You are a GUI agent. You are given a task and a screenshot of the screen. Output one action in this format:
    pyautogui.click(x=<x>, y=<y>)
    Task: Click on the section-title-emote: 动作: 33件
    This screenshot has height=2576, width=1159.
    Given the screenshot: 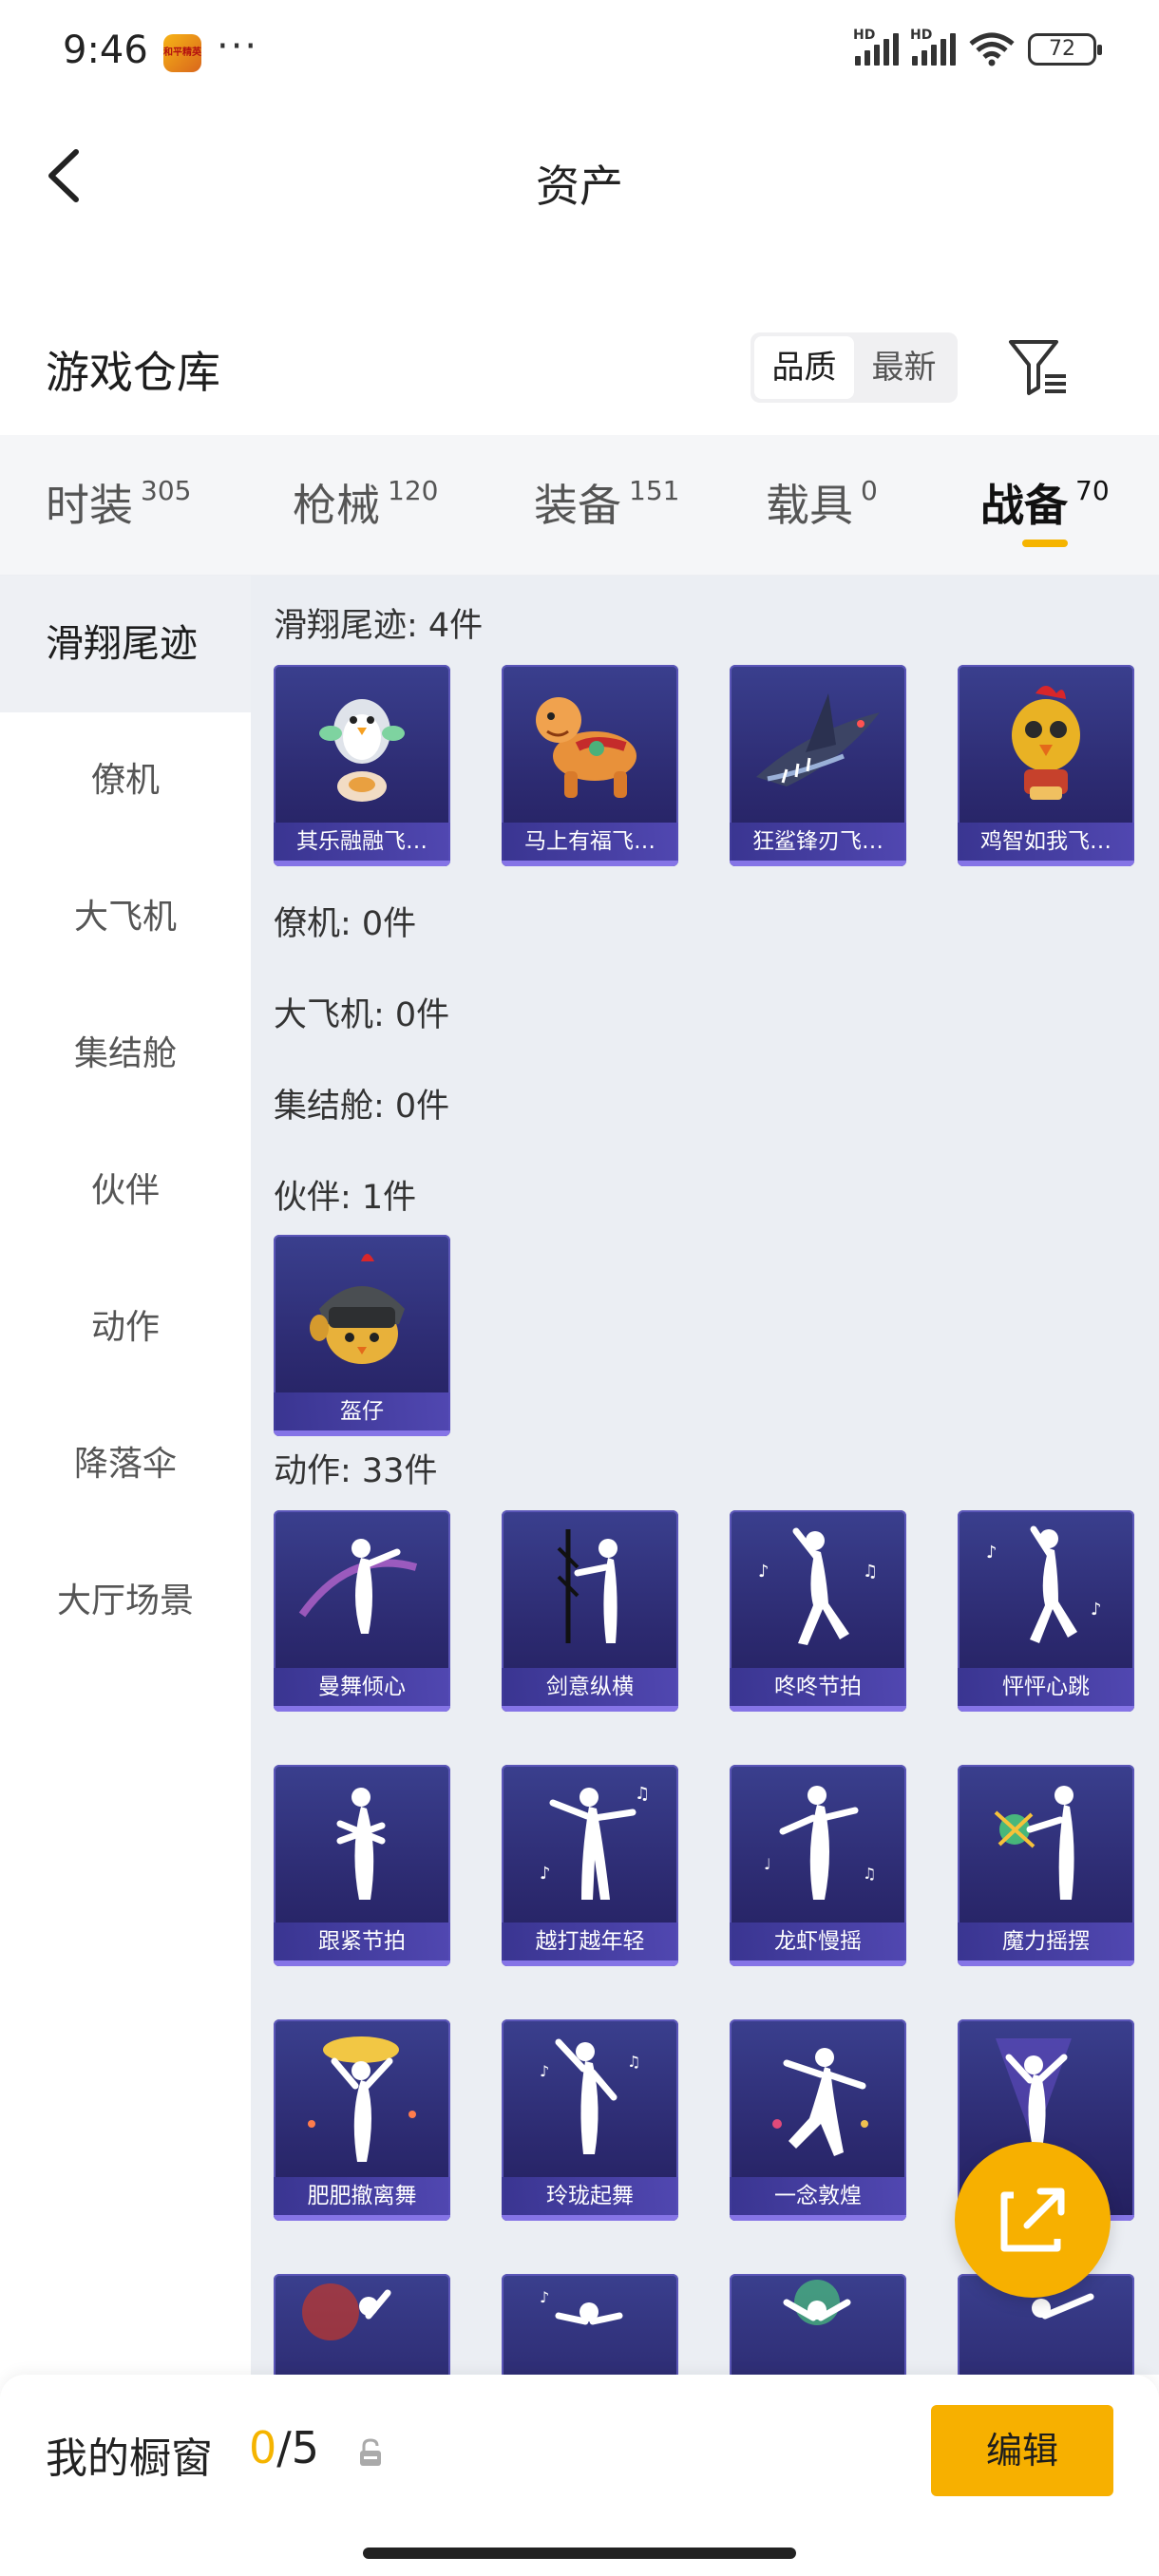 What is the action you would take?
    pyautogui.click(x=356, y=1471)
    